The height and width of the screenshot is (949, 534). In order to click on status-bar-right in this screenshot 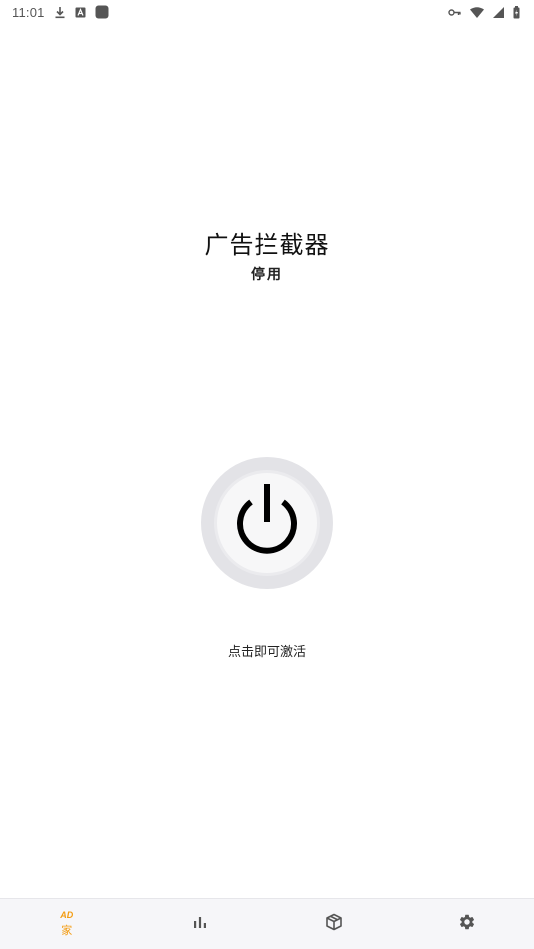, I will do `click(484, 12)`.